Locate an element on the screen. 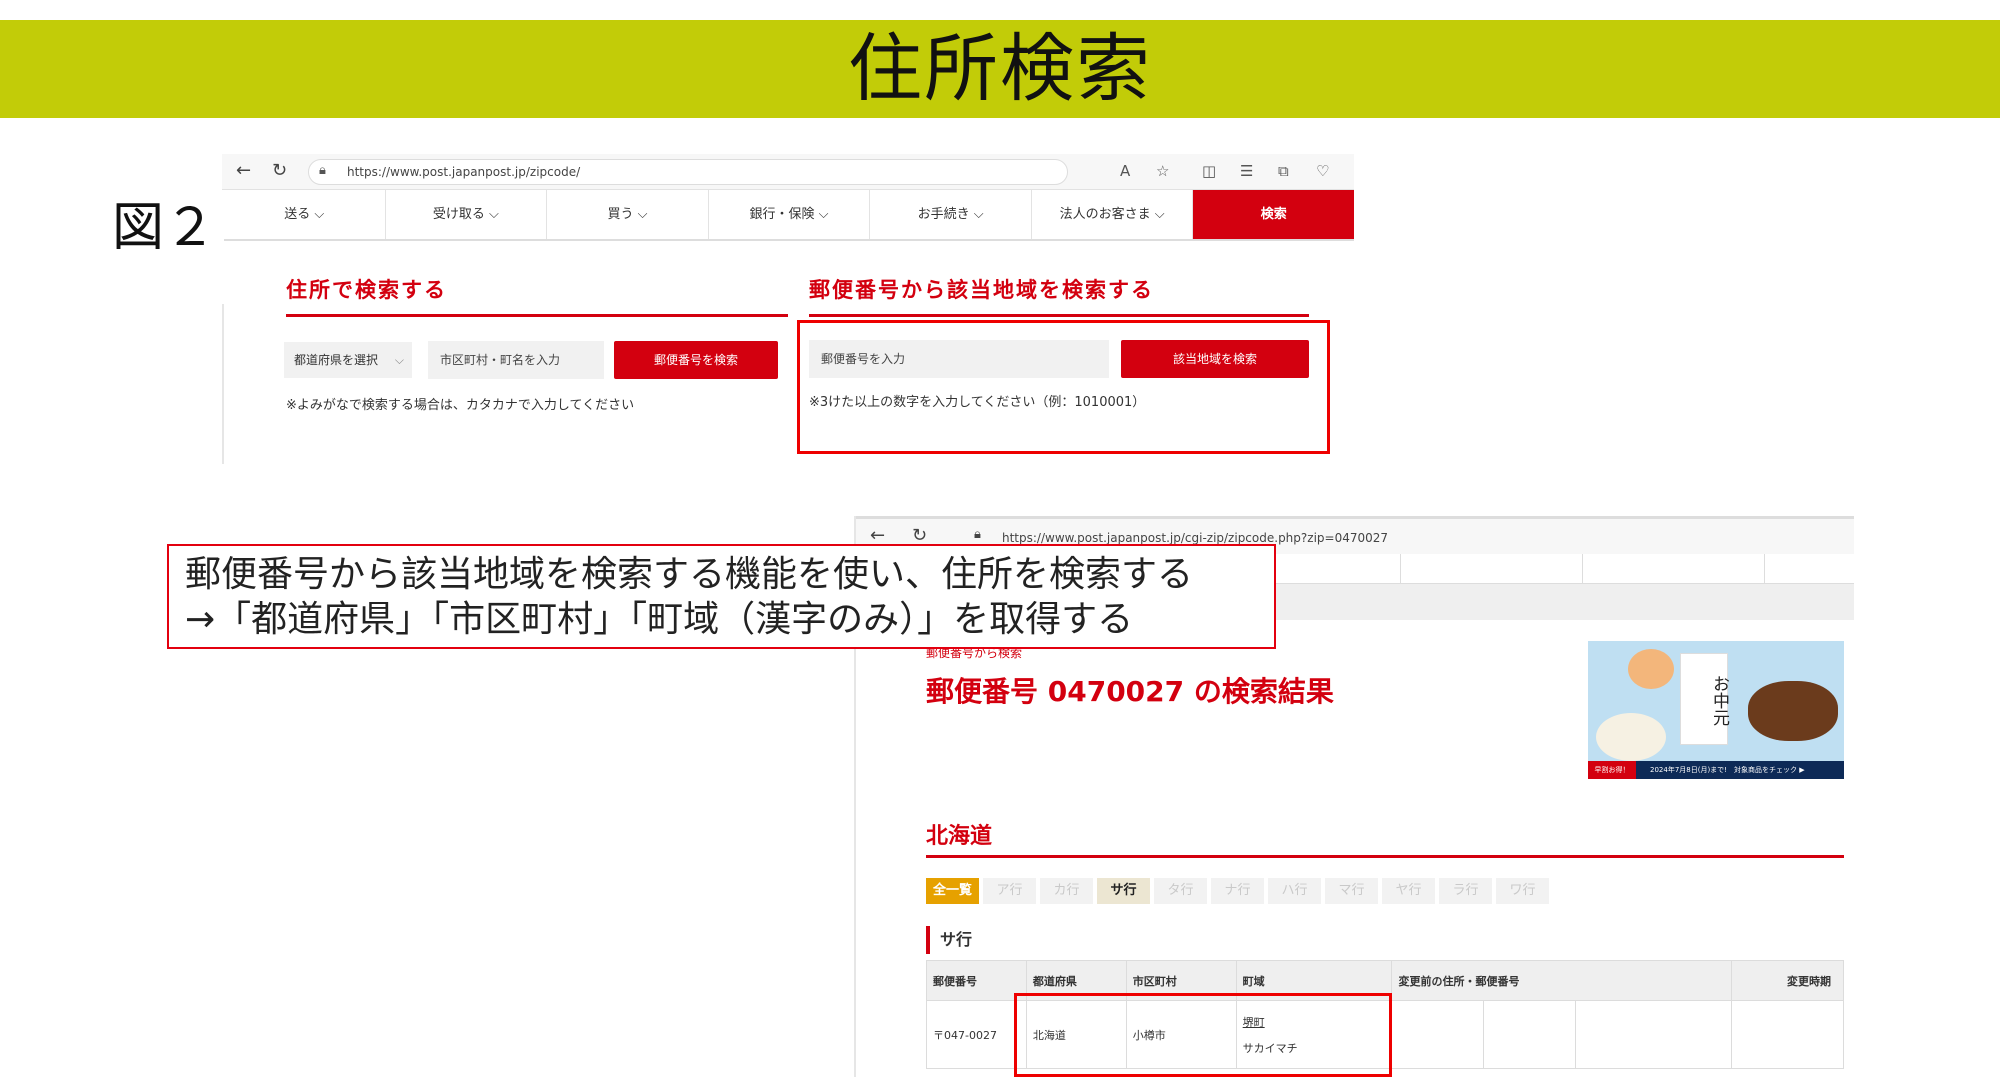  tab-a: ア行 is located at coordinates (1009, 891).